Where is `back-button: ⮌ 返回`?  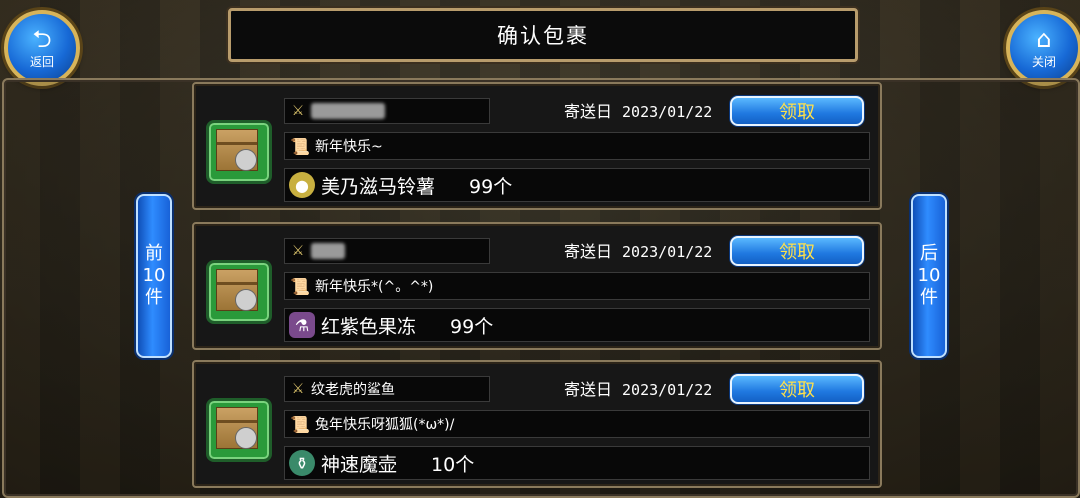 back-button: ⮌ 返回 is located at coordinates (42, 48).